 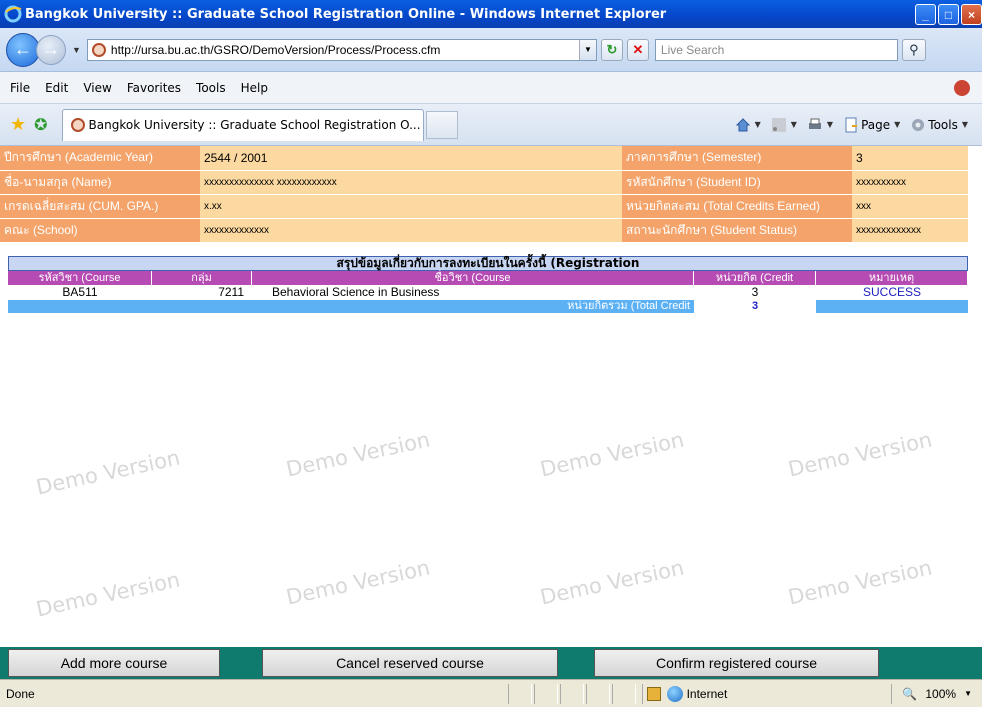 I want to click on page-menu: Page ▼, so click(x=874, y=125).